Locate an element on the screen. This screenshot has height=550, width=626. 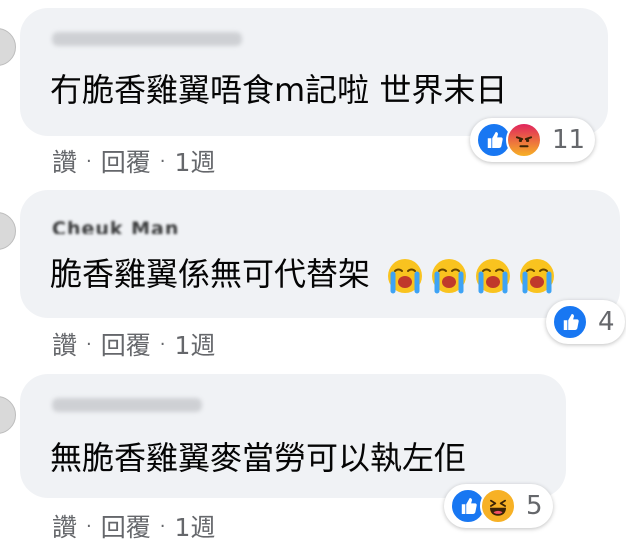
haha-icon is located at coordinates (498, 506).